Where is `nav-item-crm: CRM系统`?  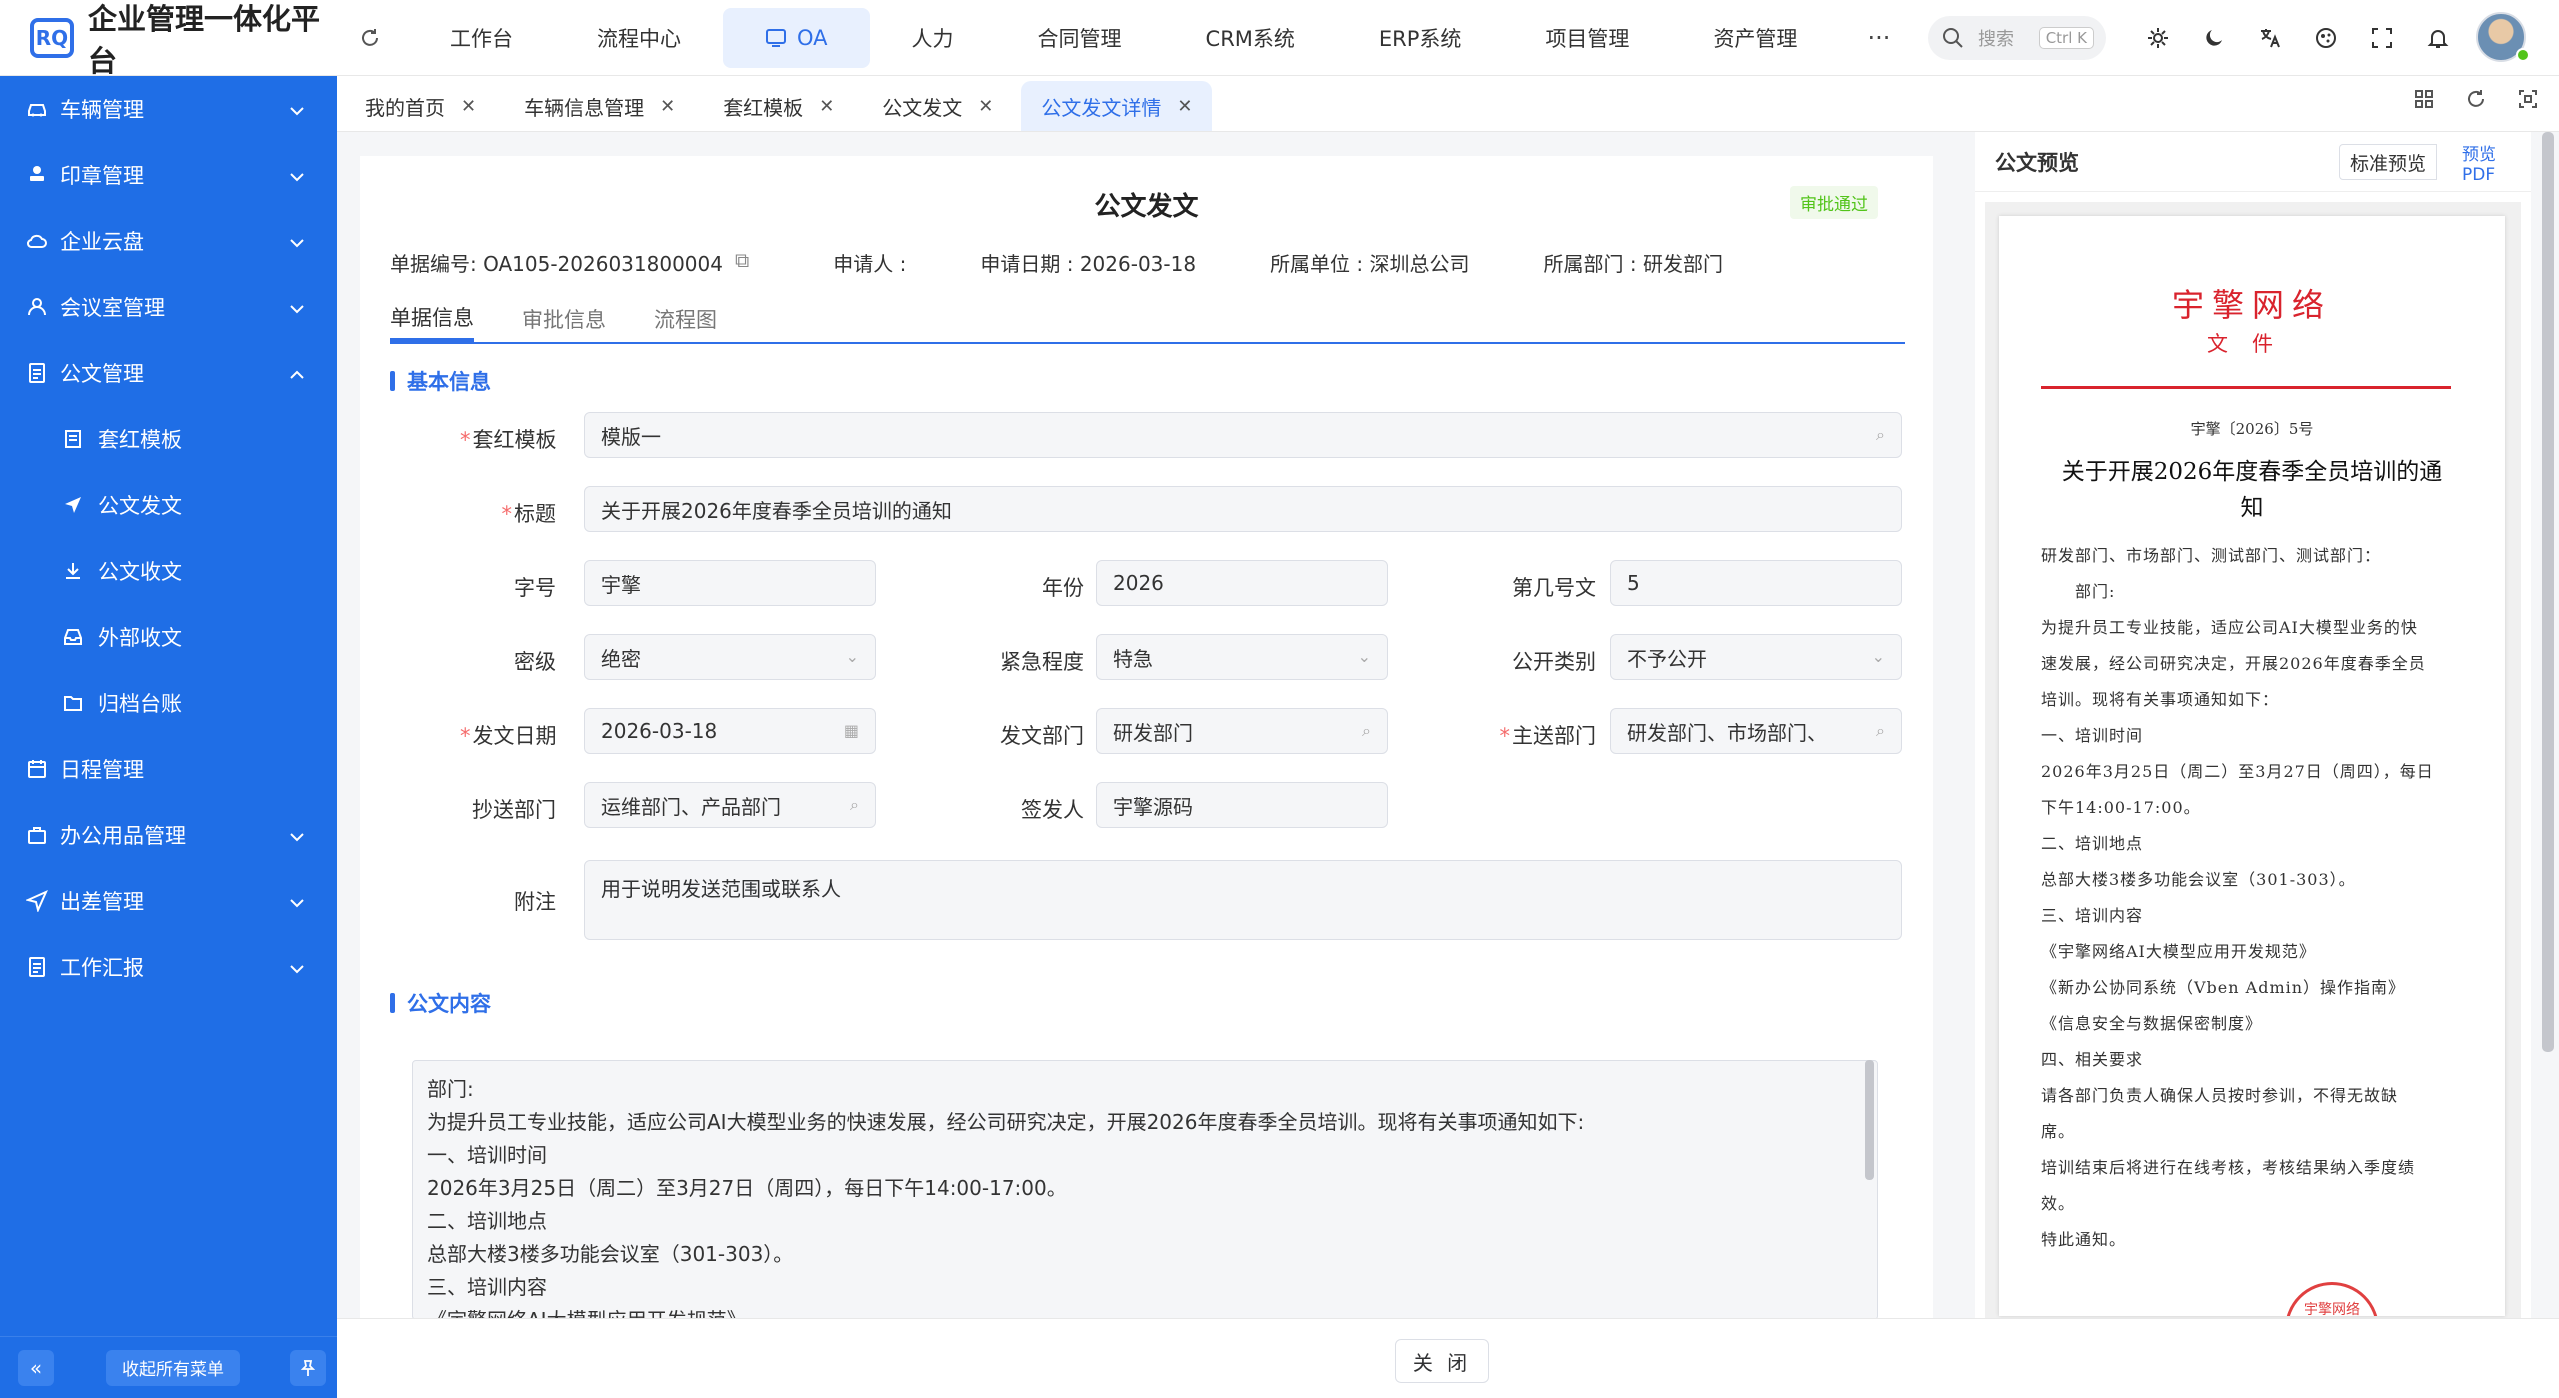
nav-item-crm: CRM系统 is located at coordinates (1250, 38).